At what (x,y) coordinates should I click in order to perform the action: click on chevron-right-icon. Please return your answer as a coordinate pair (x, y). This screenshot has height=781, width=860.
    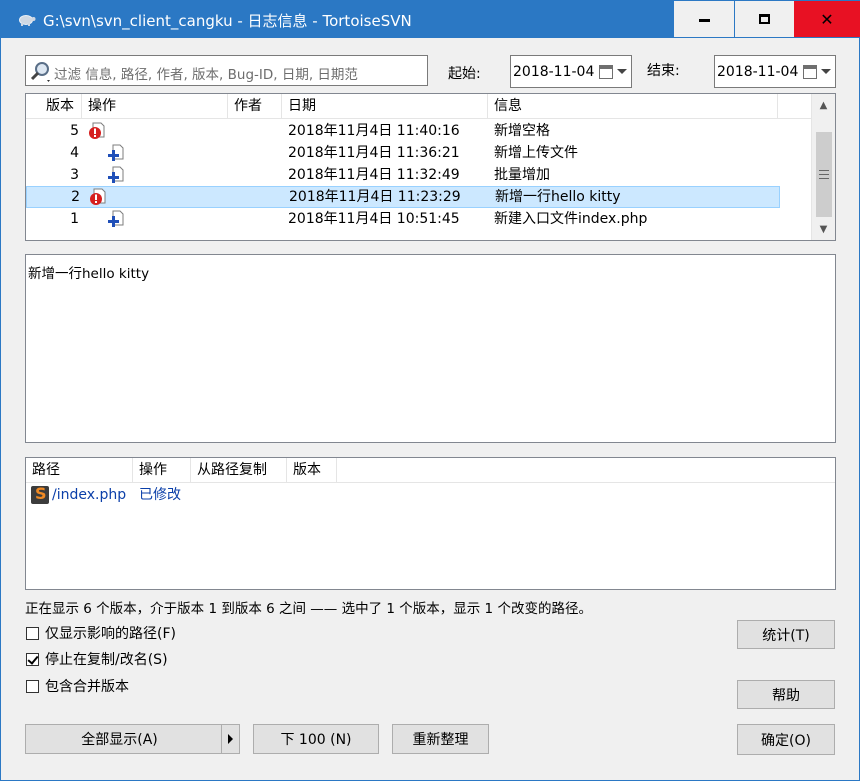
    Looking at the image, I should click on (230, 739).